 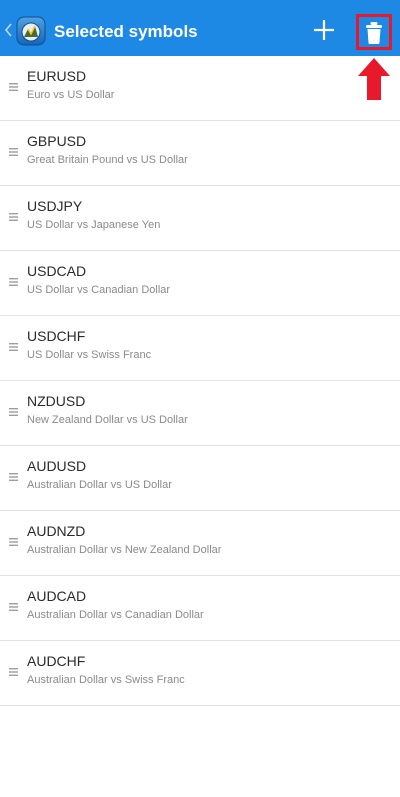 What do you see at coordinates (200, 673) in the screenshot?
I see `symbol-row: AUDCHF Australian Dollar vs Swiss Franc` at bounding box center [200, 673].